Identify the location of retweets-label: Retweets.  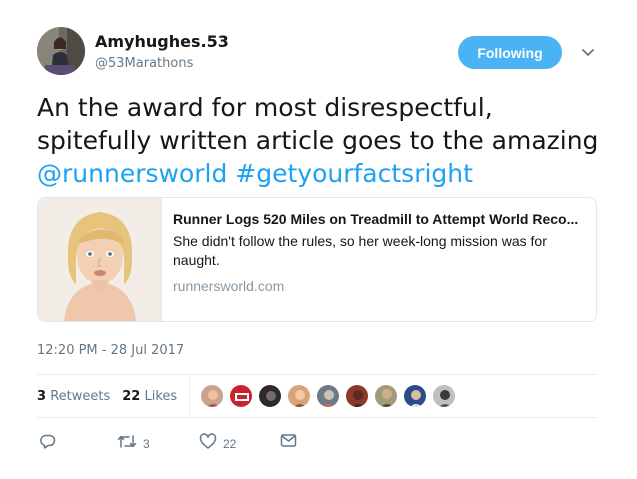
(80, 396).